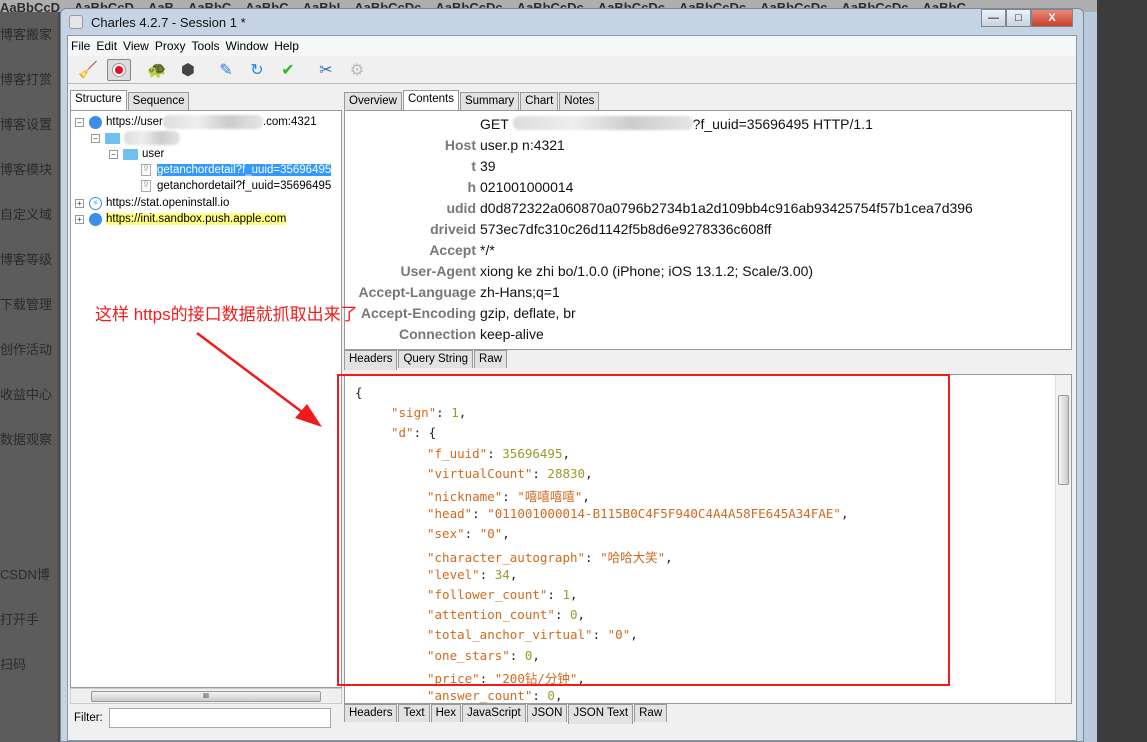 This screenshot has height=742, width=1147. I want to click on annotation-arrow, so click(259, 379).